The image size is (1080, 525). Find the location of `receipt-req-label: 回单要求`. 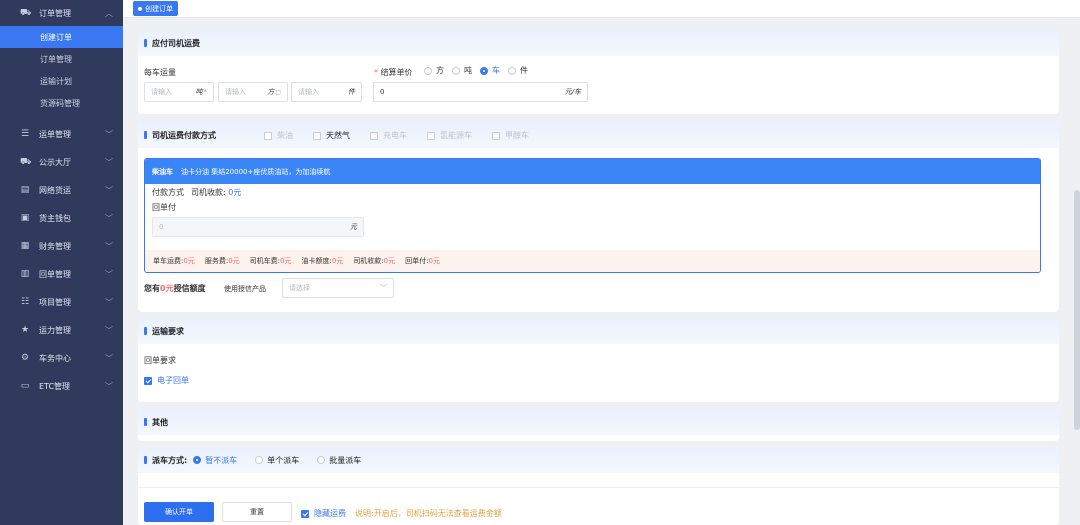

receipt-req-label: 回单要求 is located at coordinates (160, 360).